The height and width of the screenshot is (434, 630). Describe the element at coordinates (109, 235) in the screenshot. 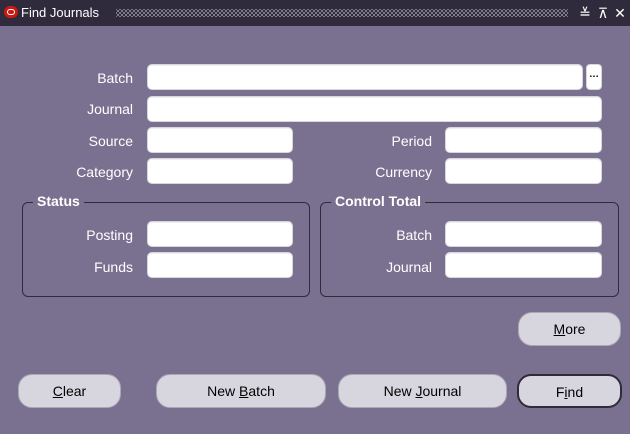

I see `posting-label: Posting` at that location.